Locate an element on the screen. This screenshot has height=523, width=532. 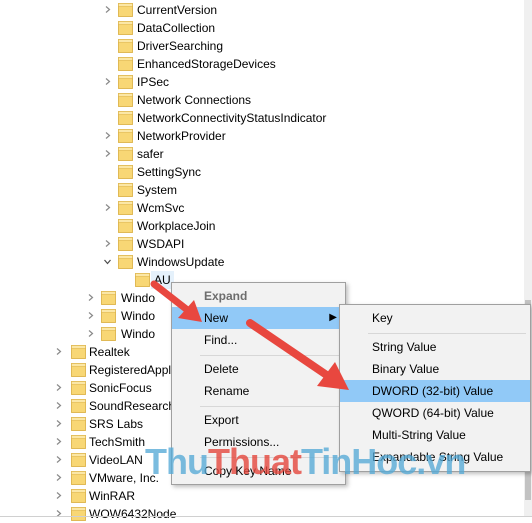
tree-item: DriverSearching is located at coordinates (262, 46).